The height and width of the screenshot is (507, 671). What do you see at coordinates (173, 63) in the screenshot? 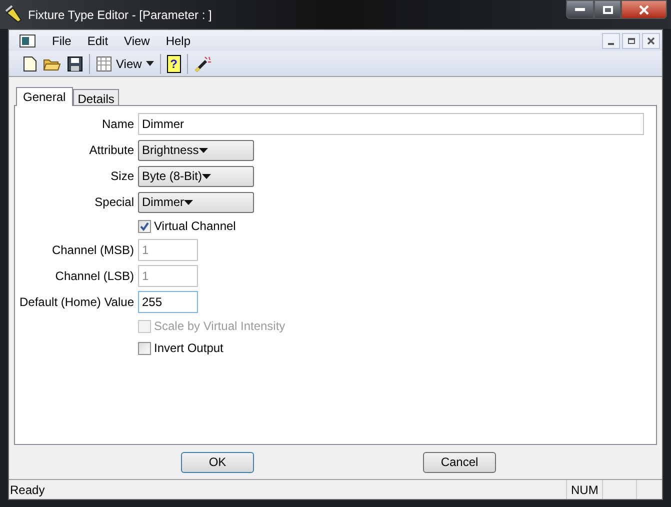
I see `help-button: ?` at bounding box center [173, 63].